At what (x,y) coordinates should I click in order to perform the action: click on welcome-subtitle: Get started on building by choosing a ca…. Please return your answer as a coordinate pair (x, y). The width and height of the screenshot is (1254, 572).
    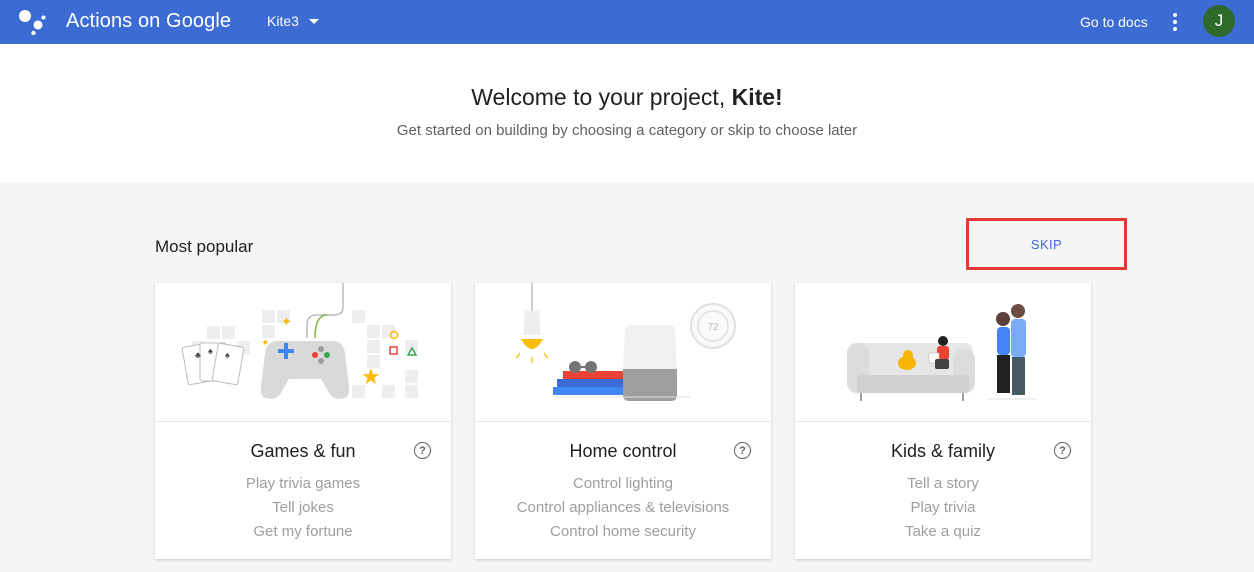
    Looking at the image, I should click on (627, 130).